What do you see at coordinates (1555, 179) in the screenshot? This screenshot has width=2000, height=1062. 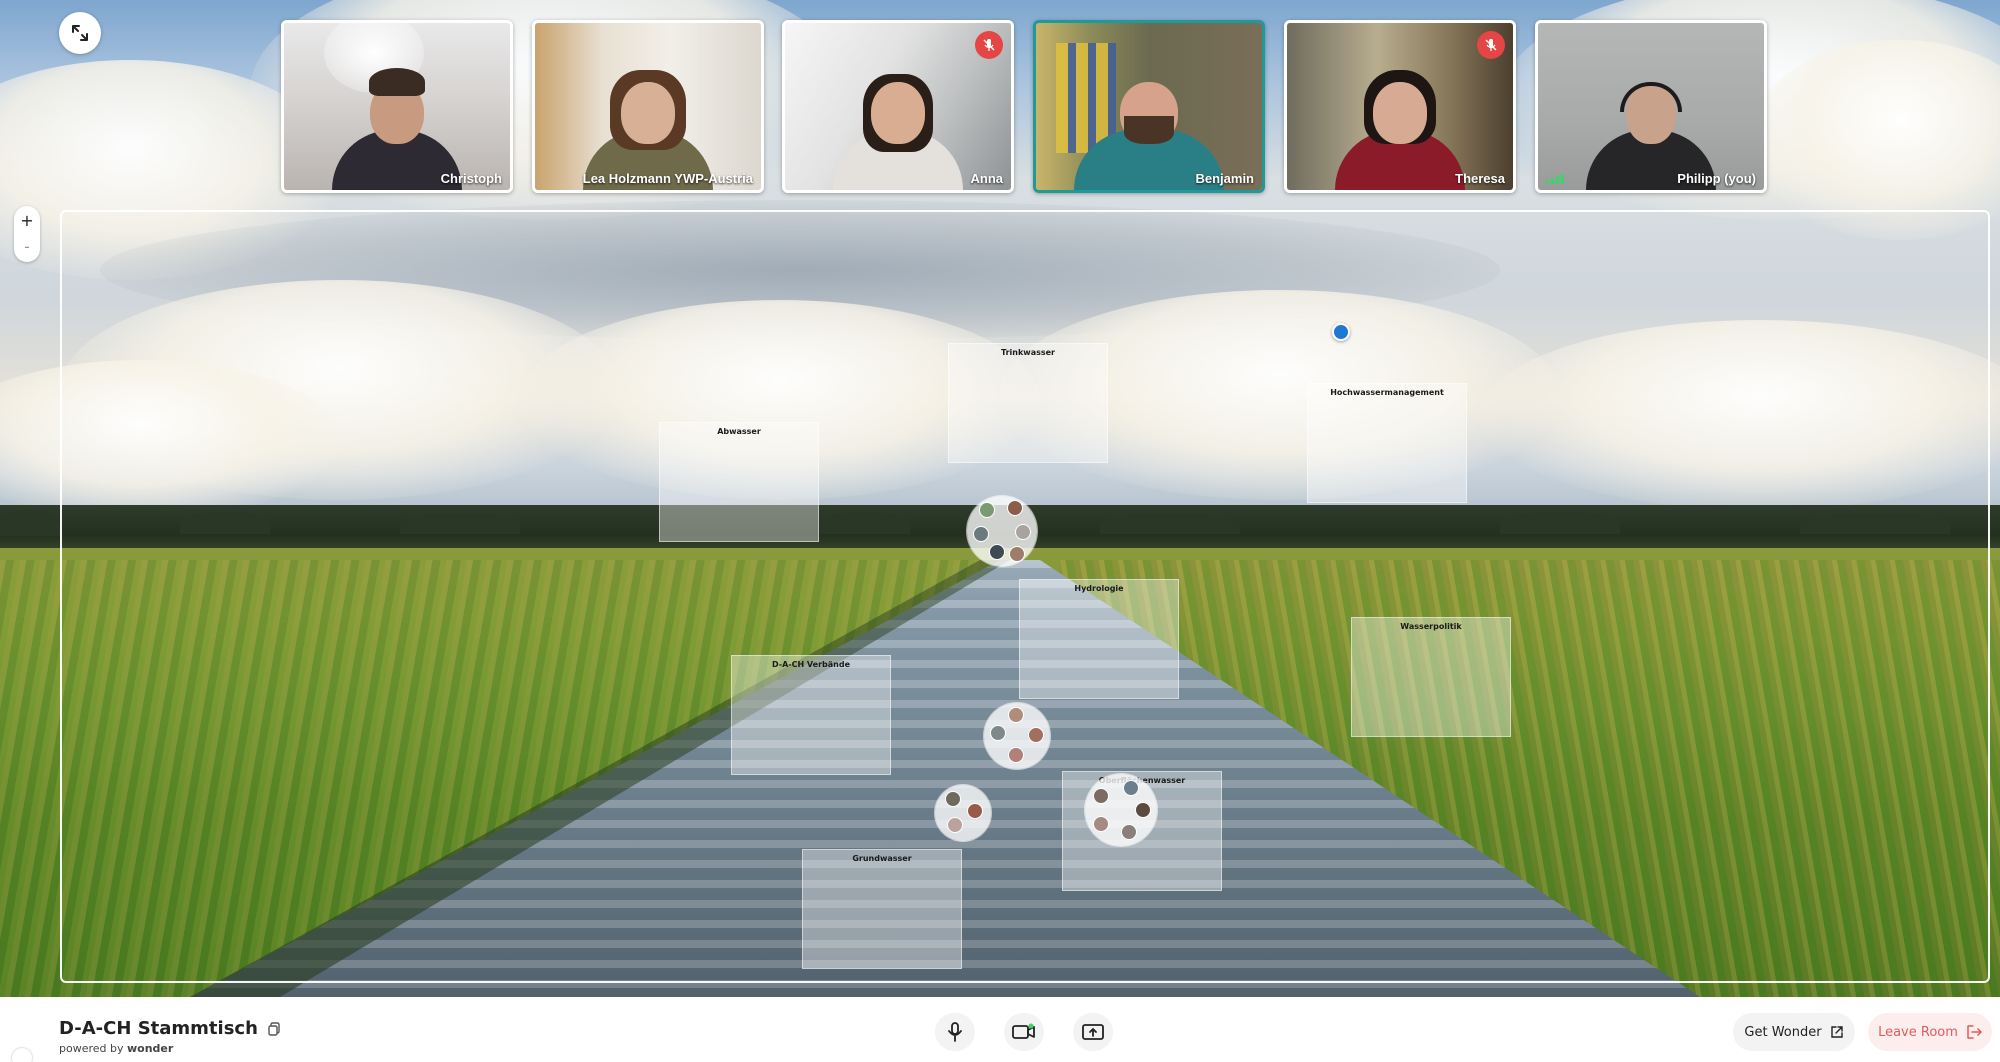 I see `connection-signal-icon` at bounding box center [1555, 179].